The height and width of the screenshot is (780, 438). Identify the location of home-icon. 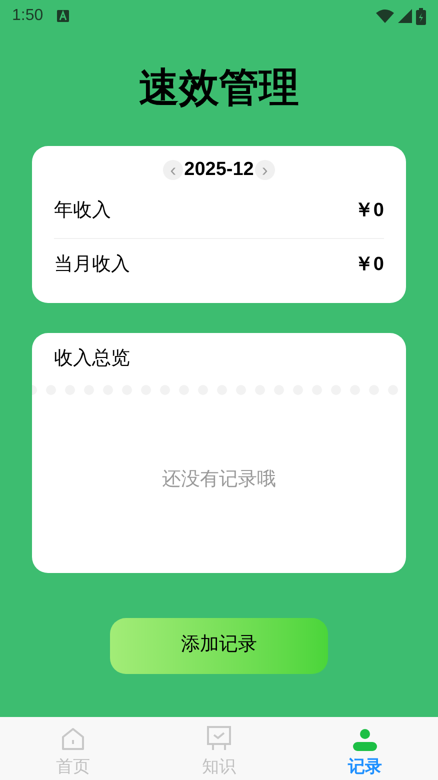
(73, 739).